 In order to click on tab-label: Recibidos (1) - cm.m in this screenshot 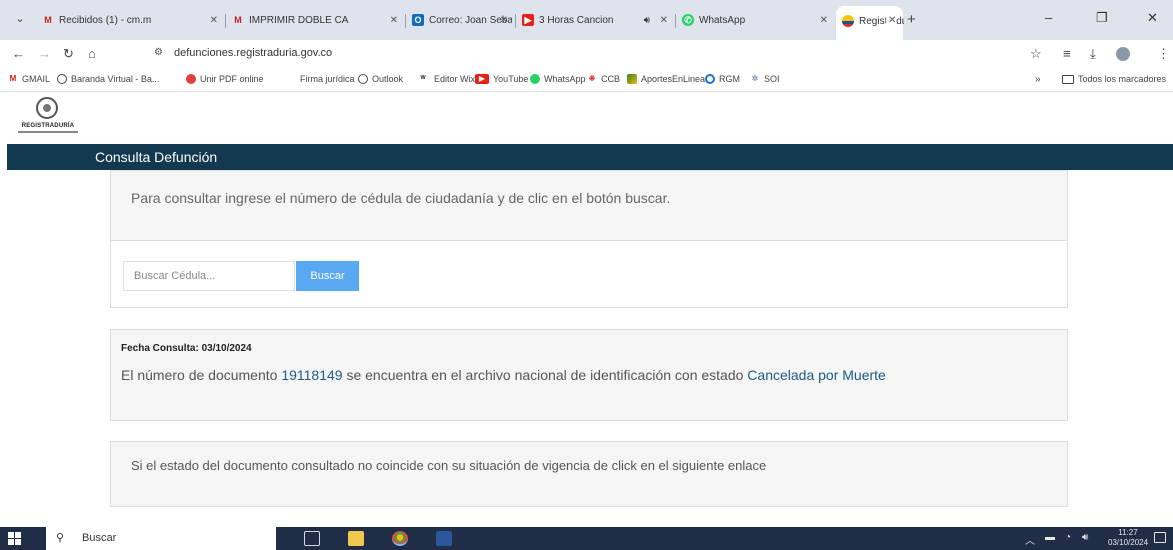, I will do `click(105, 20)`.